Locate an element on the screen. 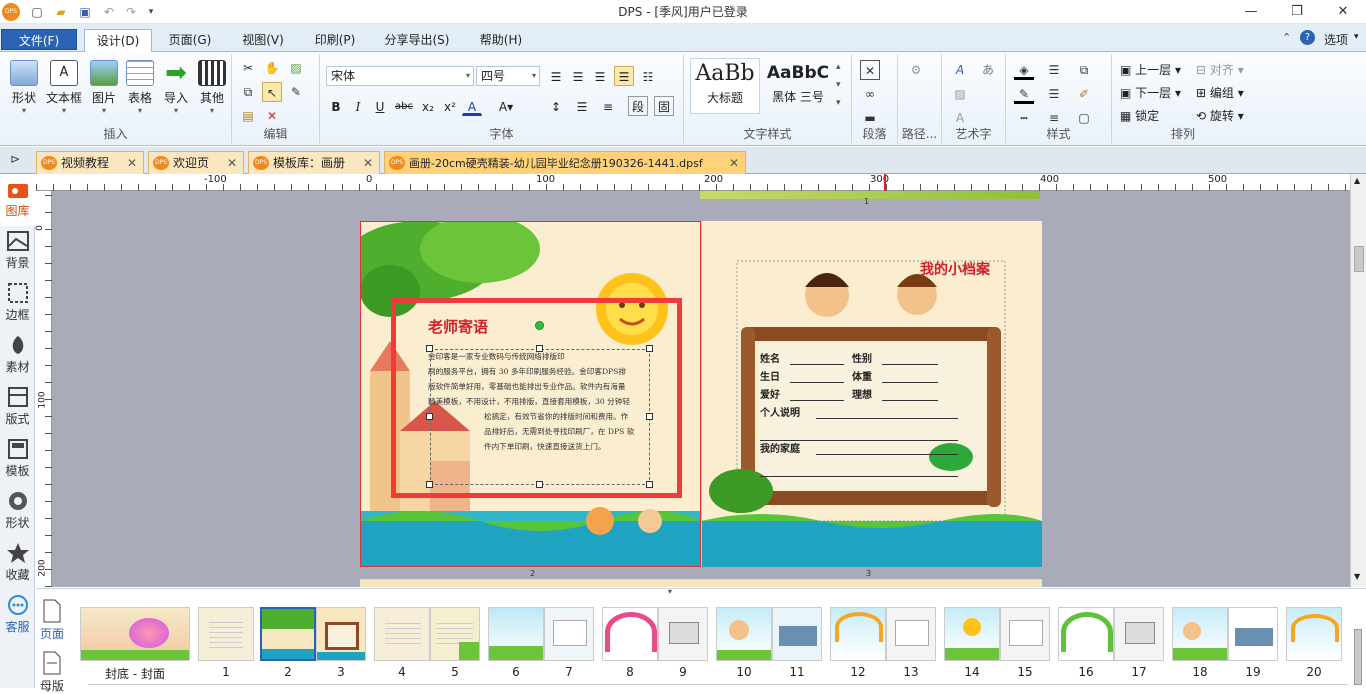 This screenshot has height=694, width=1366. fill-color-icon: ◈ is located at coordinates (1024, 70).